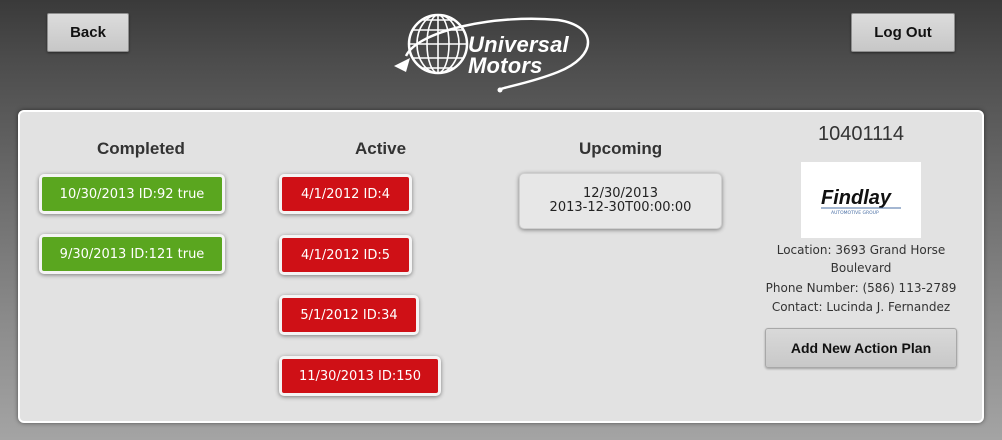 Image resolution: width=1002 pixels, height=440 pixels. What do you see at coordinates (345, 255) in the screenshot?
I see `active-item: 4/1/2012 ID:5` at bounding box center [345, 255].